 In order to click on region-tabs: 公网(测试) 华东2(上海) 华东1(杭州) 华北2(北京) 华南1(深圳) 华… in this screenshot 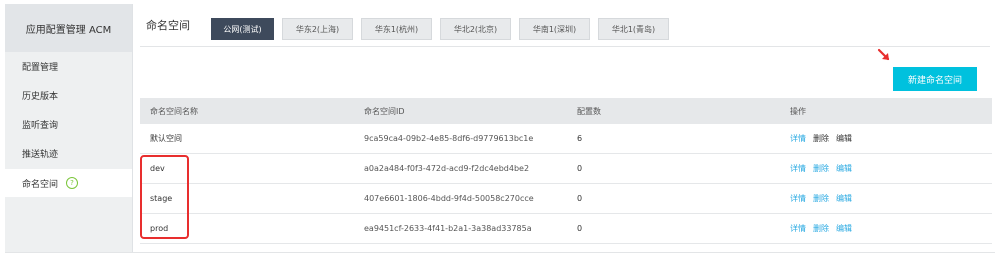, I will do `click(444, 29)`.